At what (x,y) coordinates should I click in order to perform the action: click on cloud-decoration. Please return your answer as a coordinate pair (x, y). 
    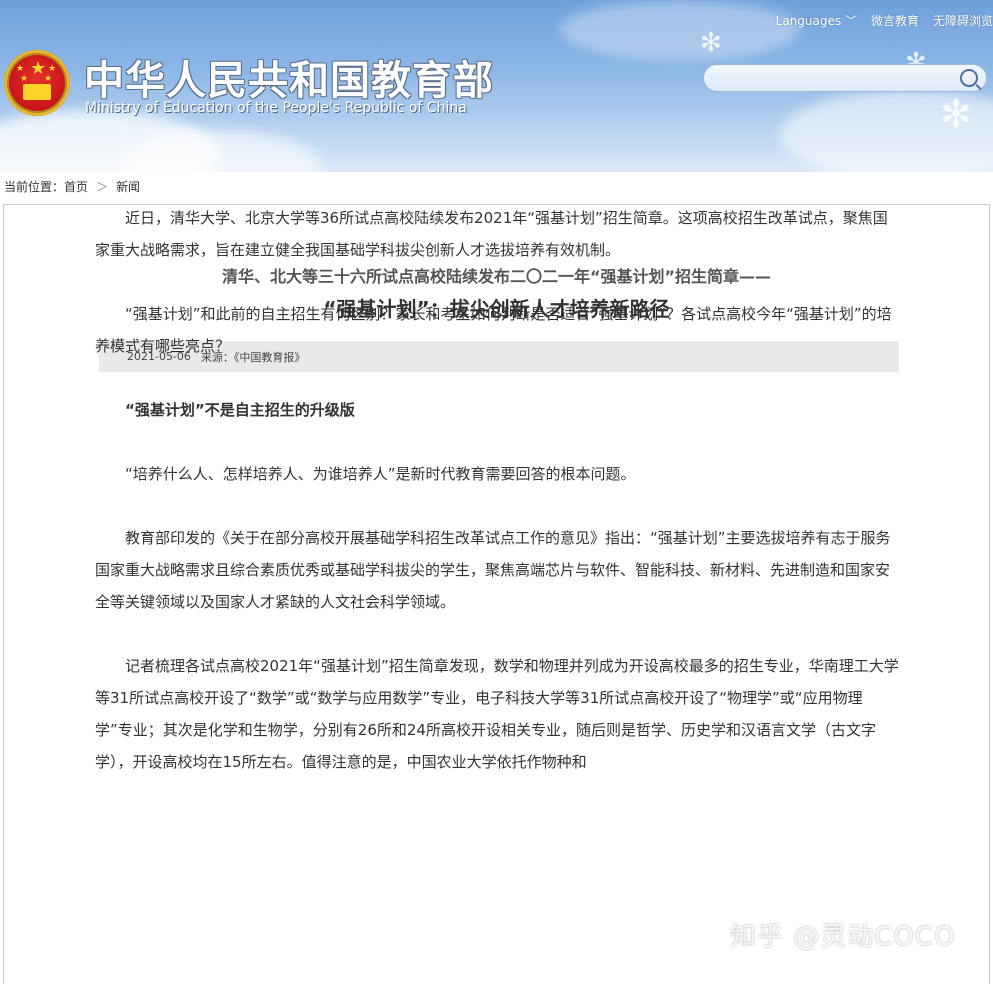
    Looking at the image, I should click on (680, 30).